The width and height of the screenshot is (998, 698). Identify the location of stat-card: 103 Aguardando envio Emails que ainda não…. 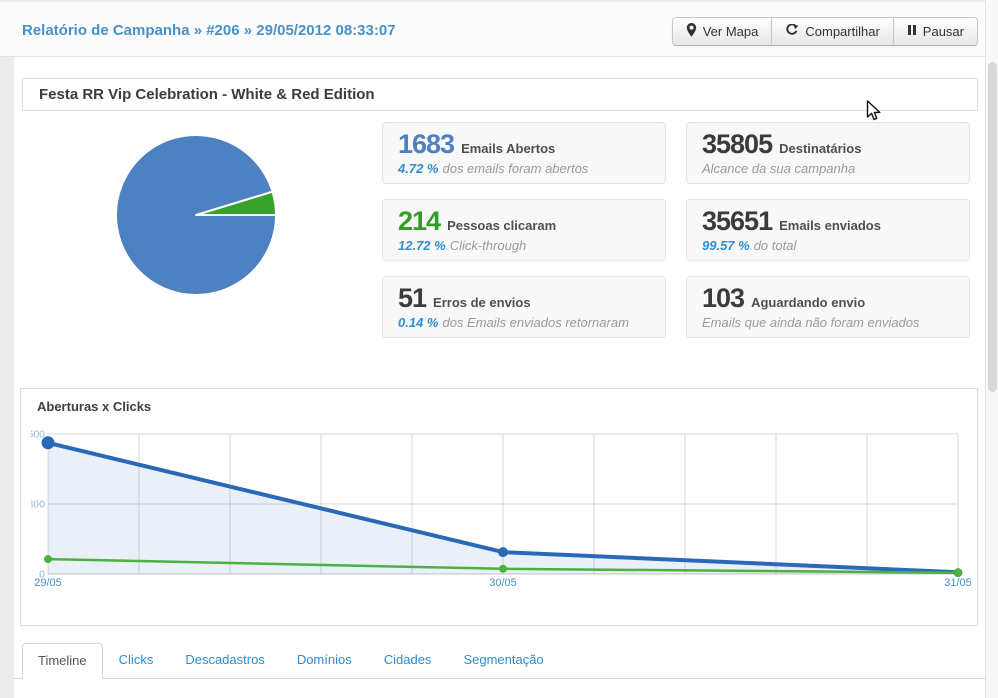
(828, 307).